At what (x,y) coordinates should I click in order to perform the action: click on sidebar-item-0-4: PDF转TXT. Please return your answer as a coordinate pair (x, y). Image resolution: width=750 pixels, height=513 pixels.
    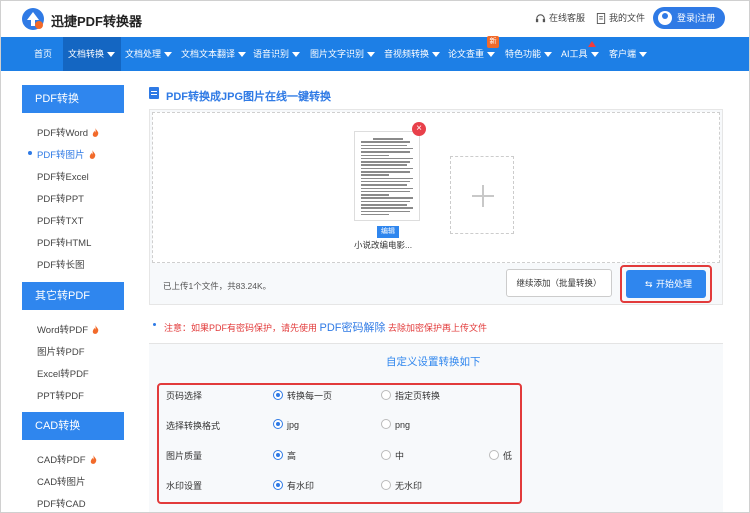
    Looking at the image, I should click on (60, 220).